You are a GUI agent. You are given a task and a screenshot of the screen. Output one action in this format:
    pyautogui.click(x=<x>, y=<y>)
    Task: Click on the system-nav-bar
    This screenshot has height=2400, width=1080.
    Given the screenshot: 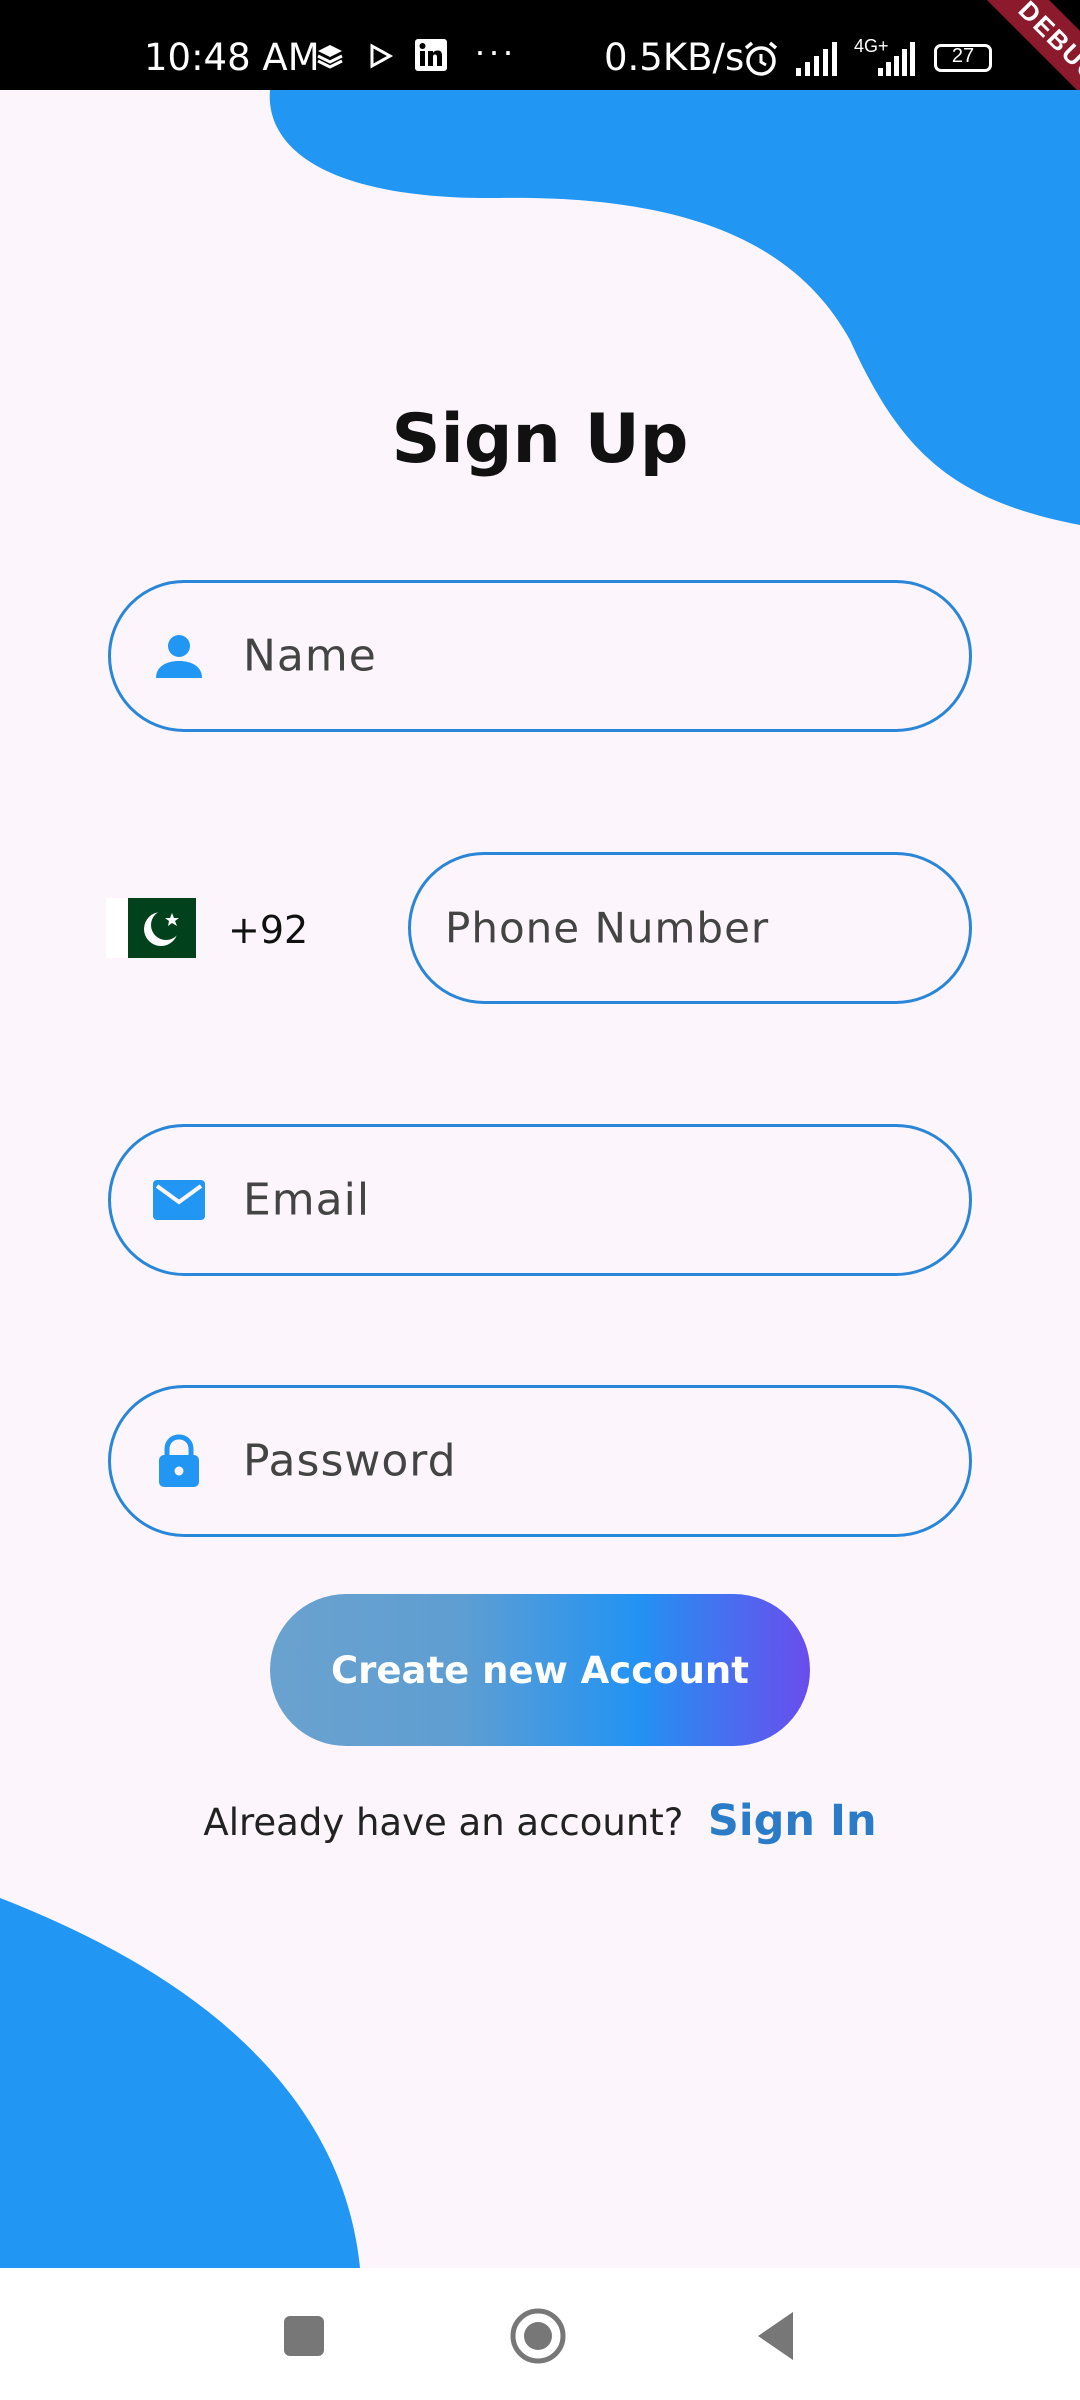 What is the action you would take?
    pyautogui.click(x=540, y=2334)
    